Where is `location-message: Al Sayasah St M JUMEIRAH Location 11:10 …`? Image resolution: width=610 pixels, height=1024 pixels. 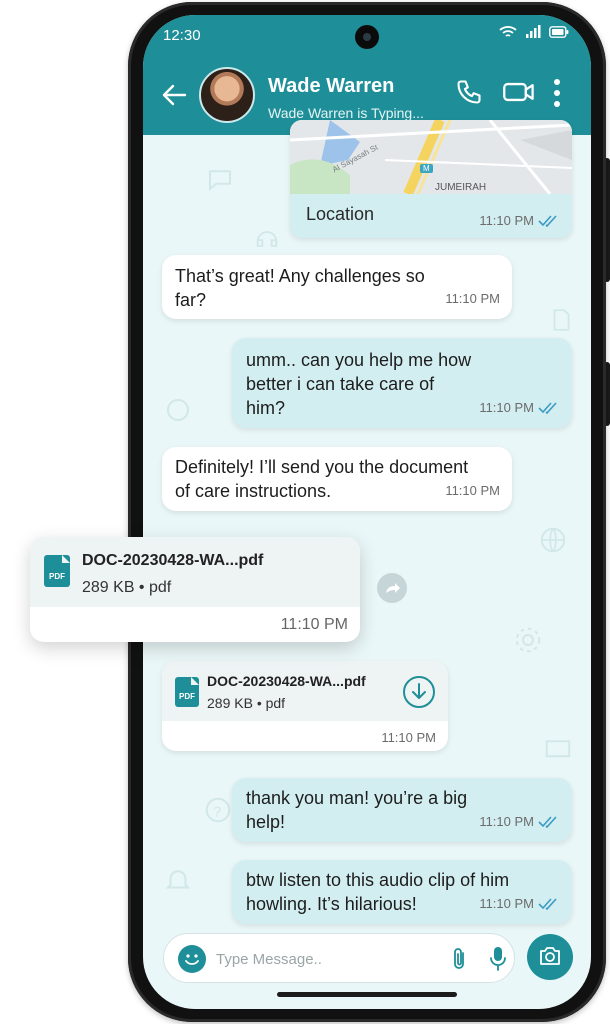 location-message: Al Sayasah St M JUMEIRAH Location 11:10 … is located at coordinates (431, 179).